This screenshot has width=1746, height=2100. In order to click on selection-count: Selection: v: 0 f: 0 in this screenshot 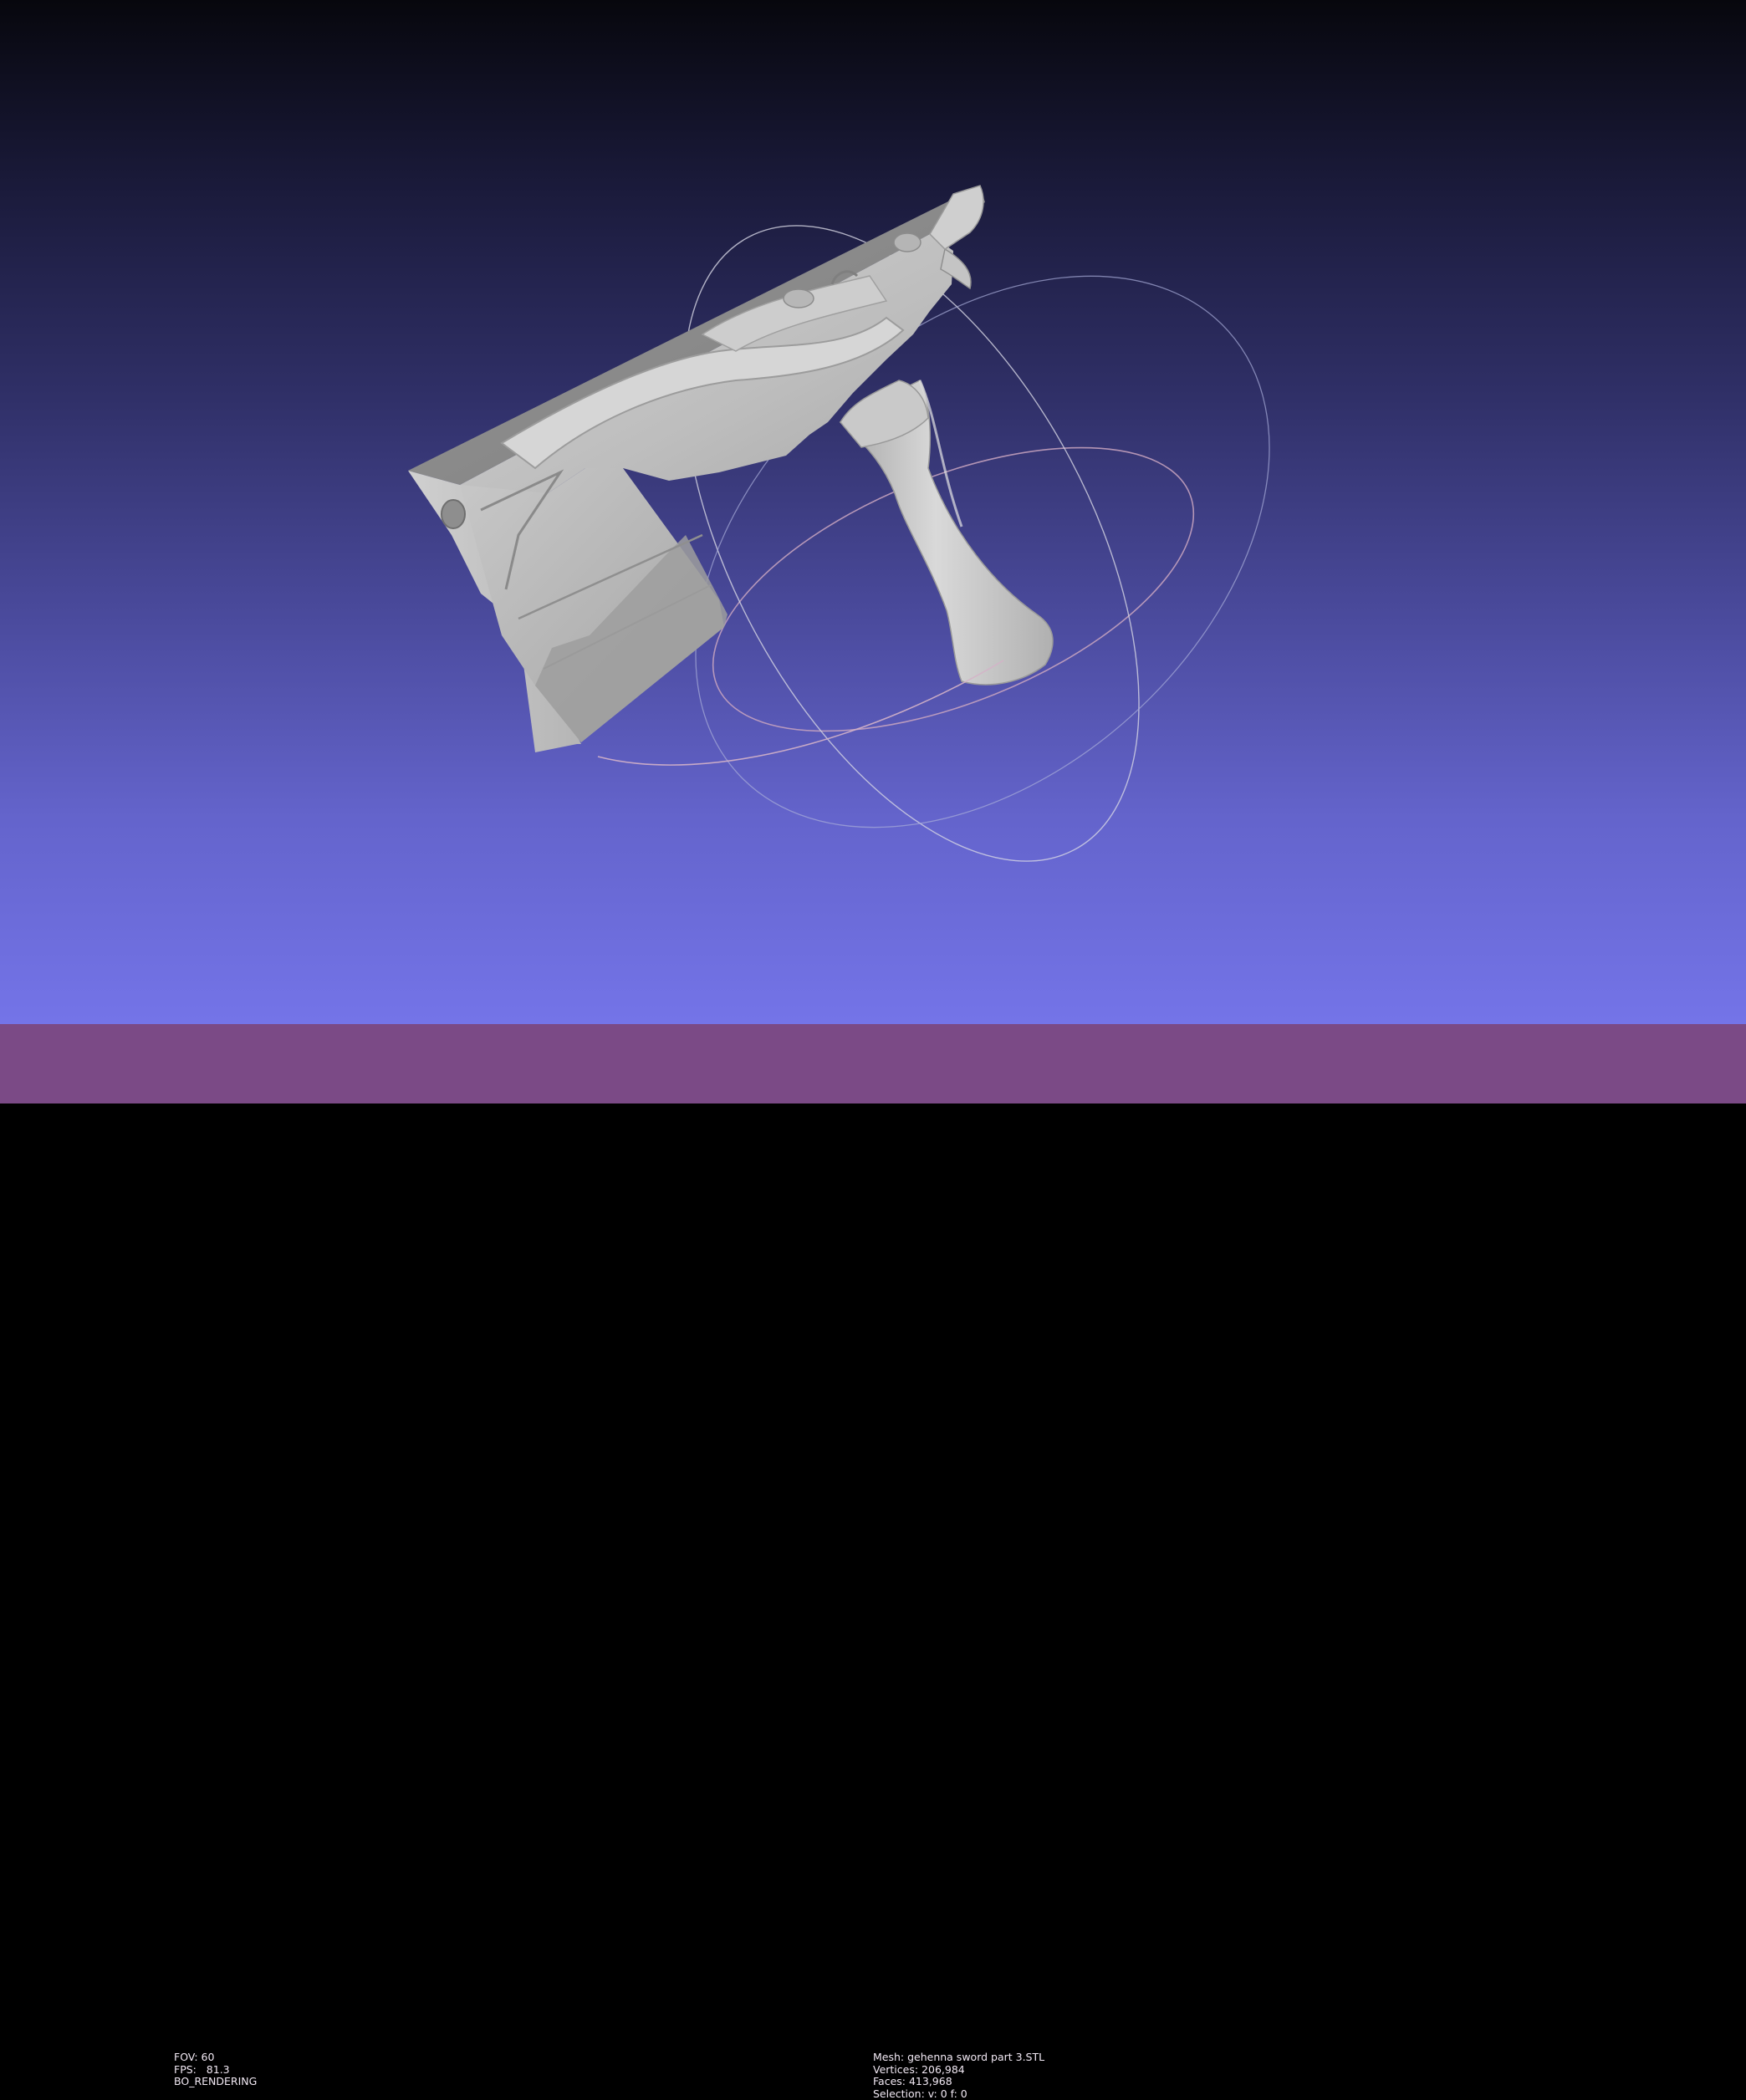, I will do `click(958, 2094)`.